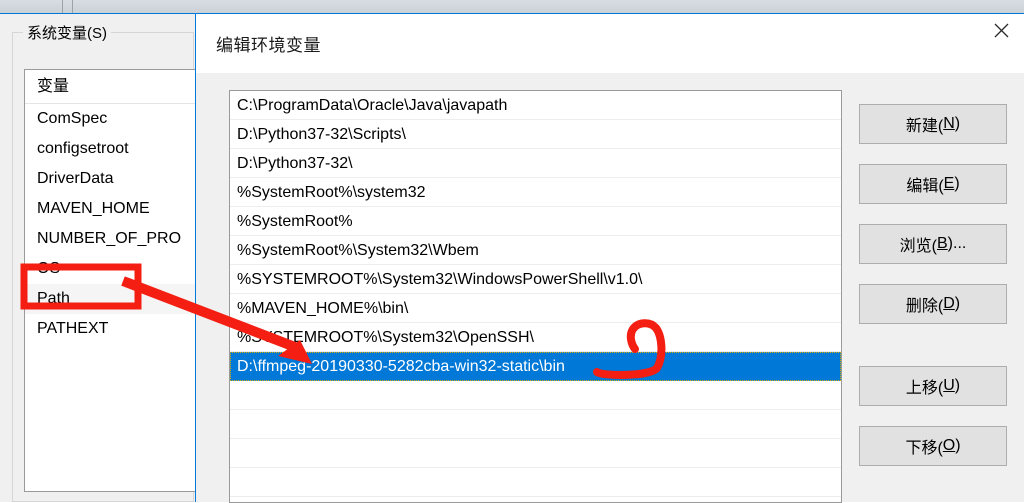 The image size is (1024, 503). I want to click on path-entry-row: C:\ProgramData\Oracle\Java\javapath, so click(535, 105).